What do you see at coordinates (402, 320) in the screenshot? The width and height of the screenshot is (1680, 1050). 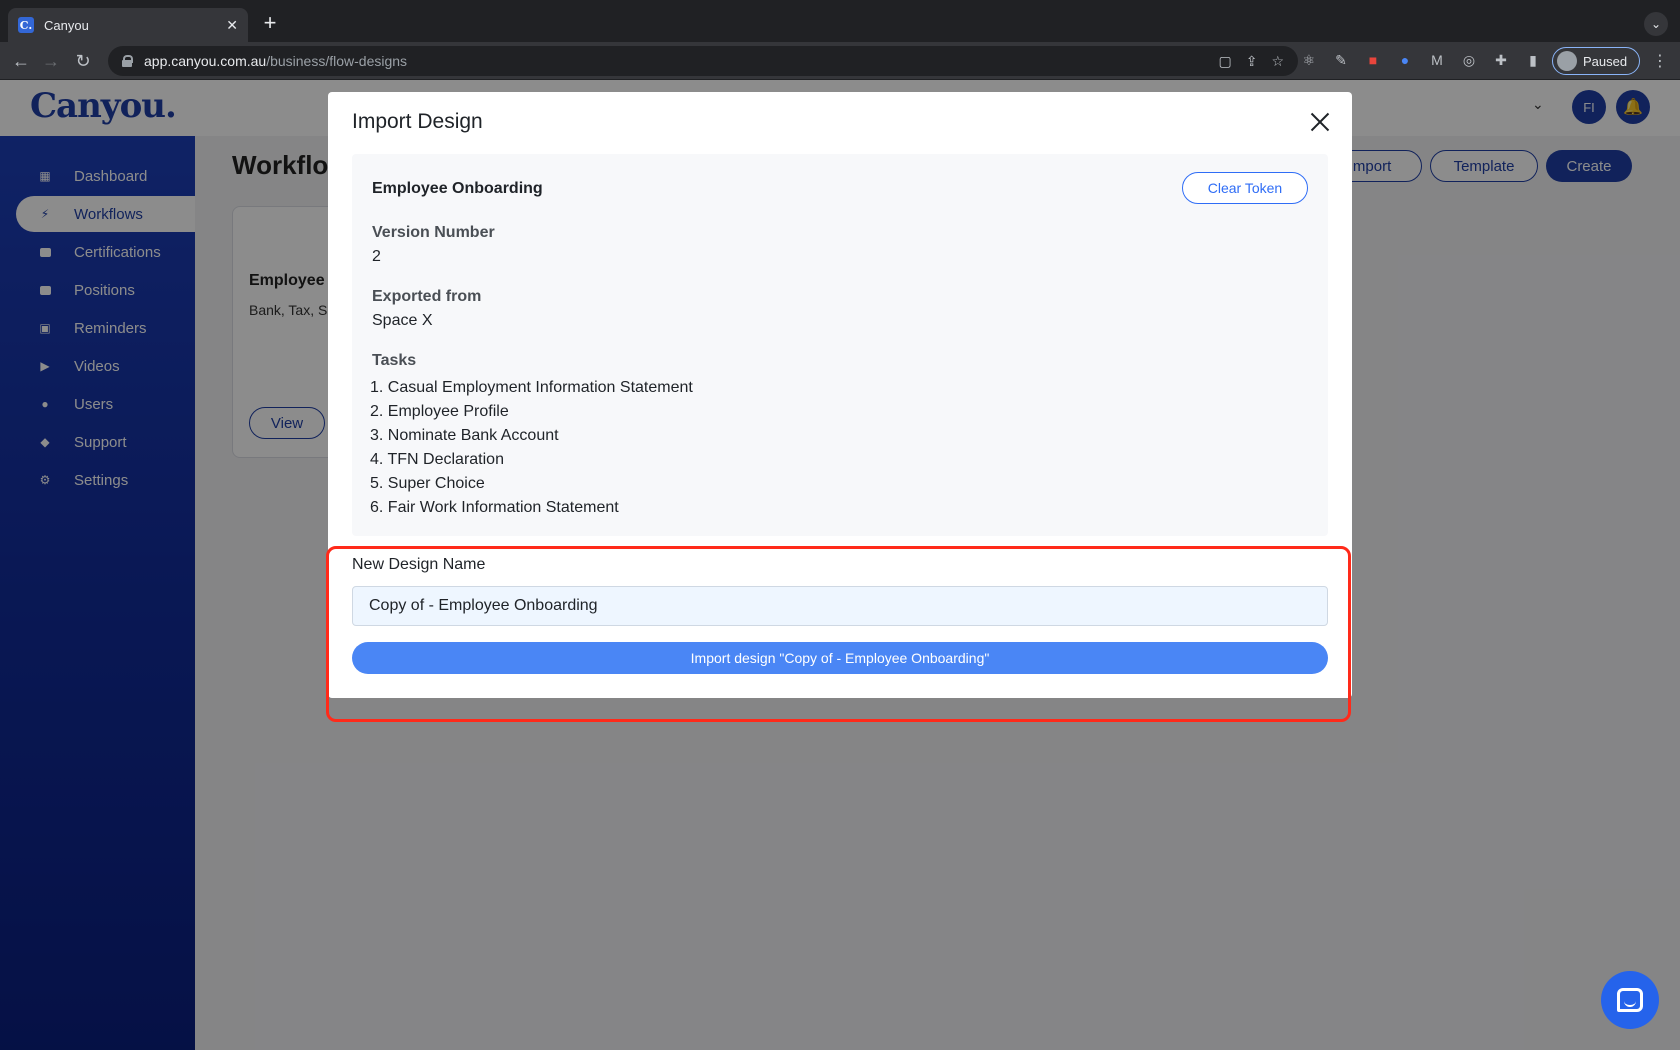 I see `exported-from-value: Space X` at bounding box center [402, 320].